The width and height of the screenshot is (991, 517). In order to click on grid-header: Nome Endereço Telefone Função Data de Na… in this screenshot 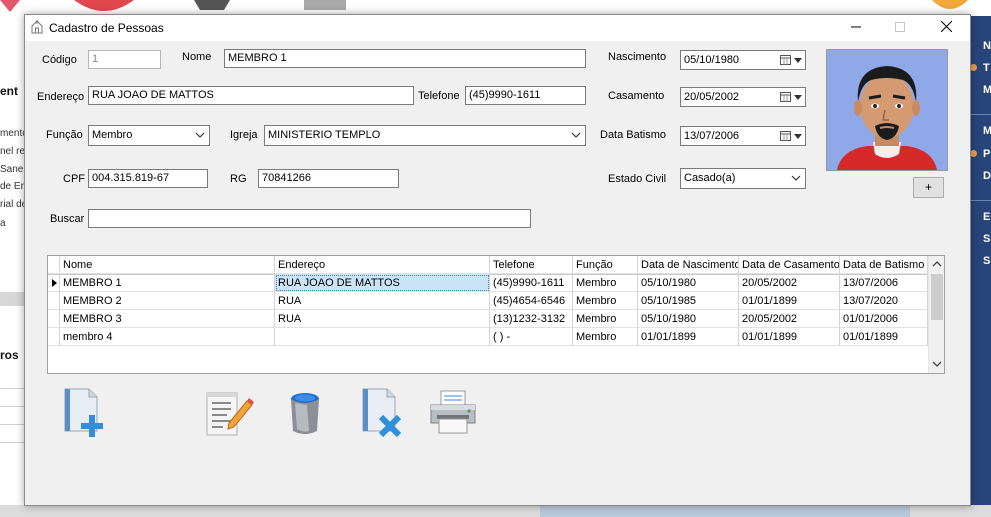, I will do `click(488, 265)`.